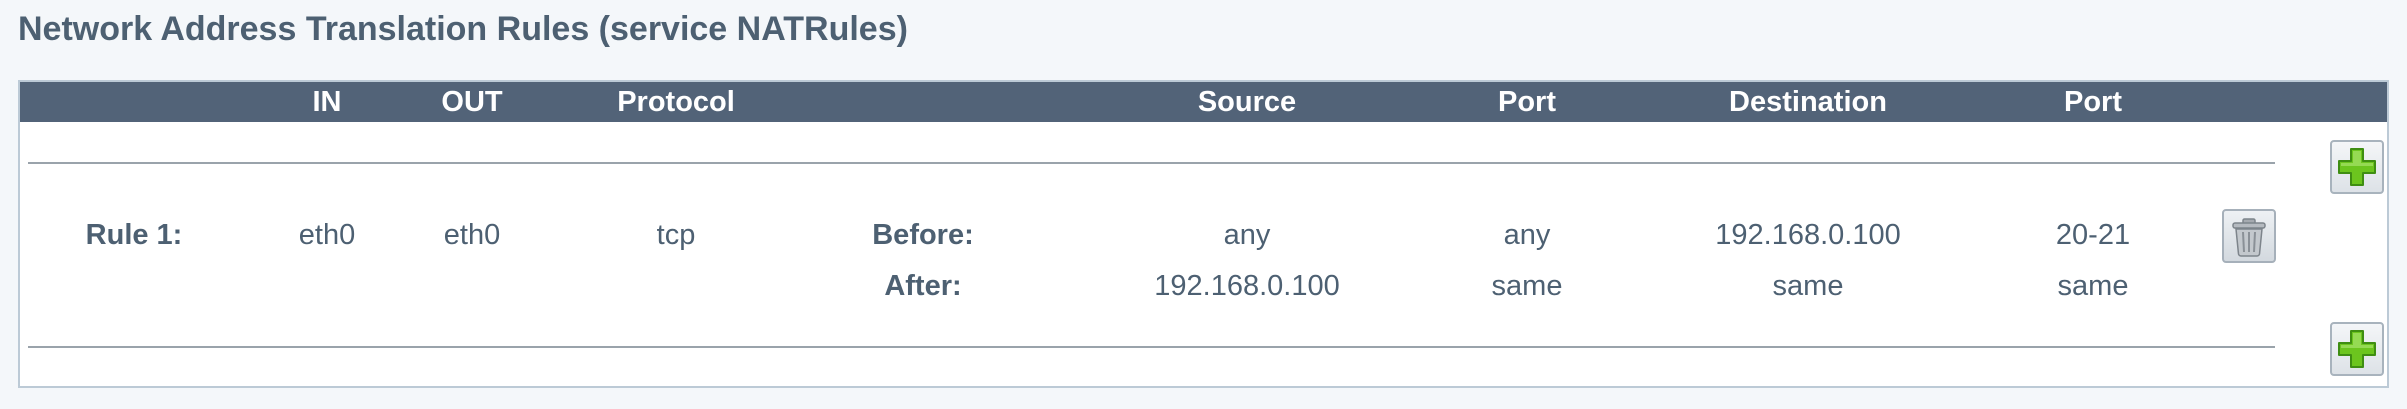 Image resolution: width=2407 pixels, height=409 pixels. I want to click on rule-protocol: tcp, so click(676, 235).